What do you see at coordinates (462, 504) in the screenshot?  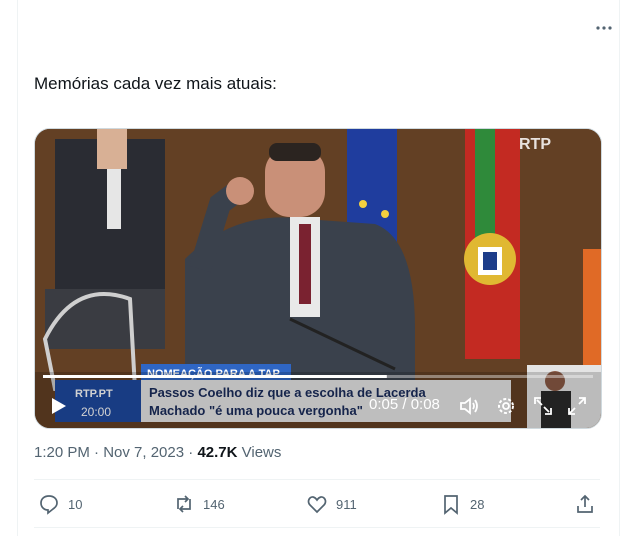 I see `bookmark-button: 28` at bounding box center [462, 504].